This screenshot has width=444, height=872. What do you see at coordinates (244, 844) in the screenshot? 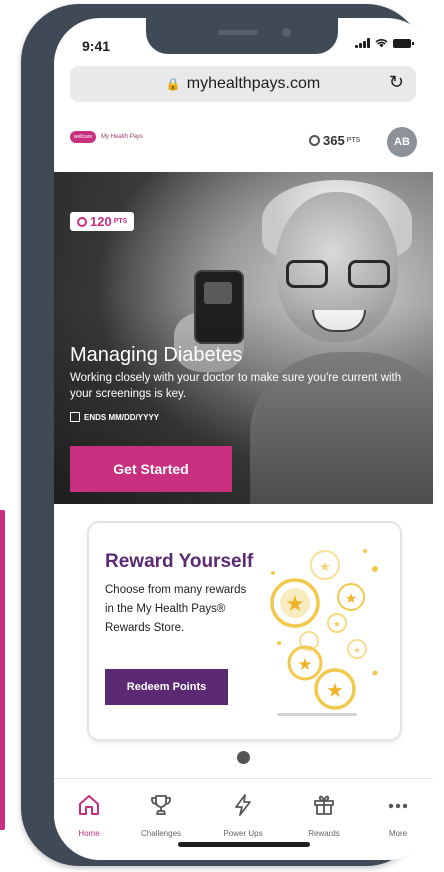
I see `home-indicator` at bounding box center [244, 844].